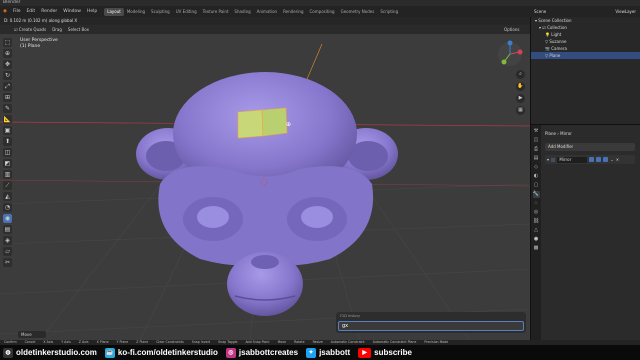 This screenshot has width=640, height=360. What do you see at coordinates (7, 108) in the screenshot?
I see `annotate-icon: ✎` at bounding box center [7, 108].